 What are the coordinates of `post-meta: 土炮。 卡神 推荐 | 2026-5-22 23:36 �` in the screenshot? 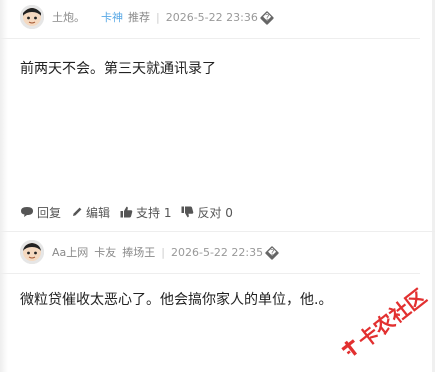 It's located at (163, 18).